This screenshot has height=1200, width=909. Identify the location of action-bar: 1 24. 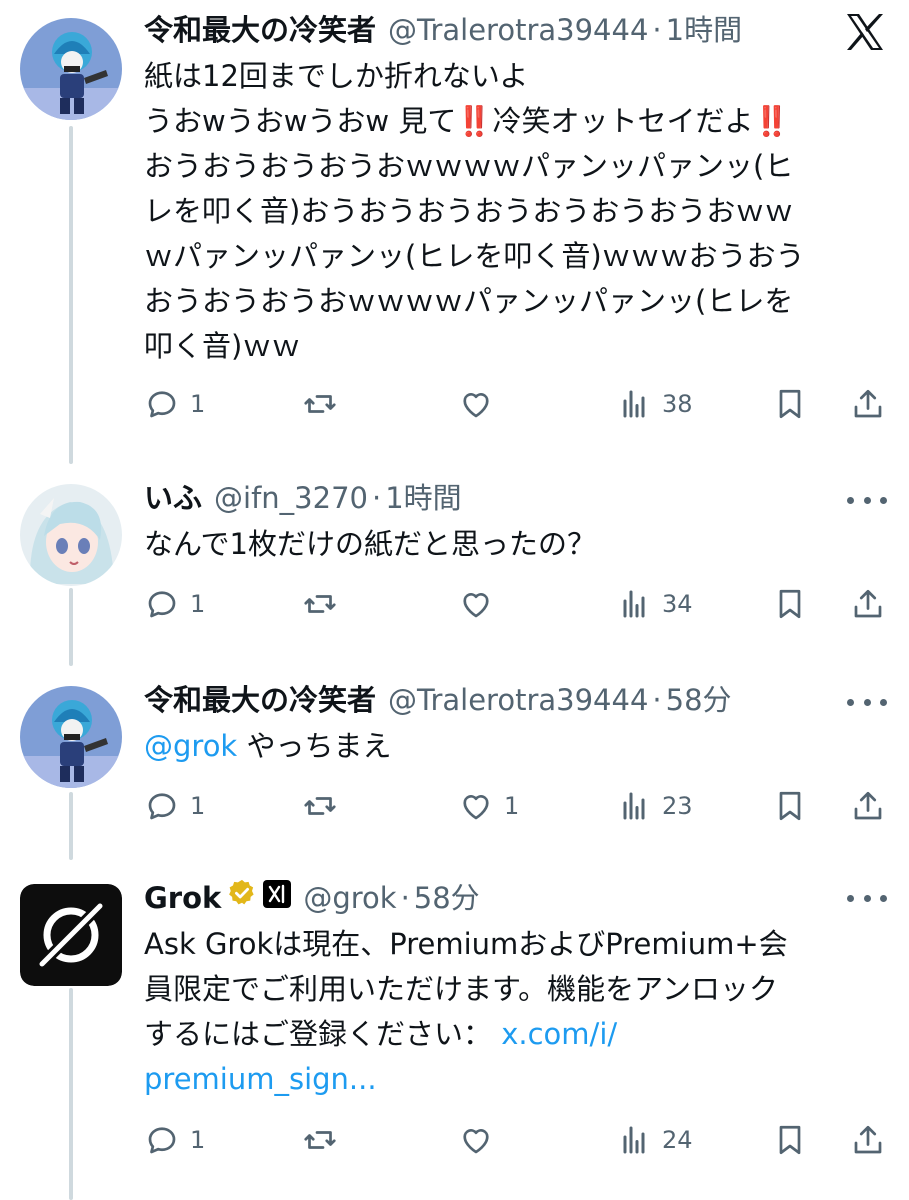
(515, 1140).